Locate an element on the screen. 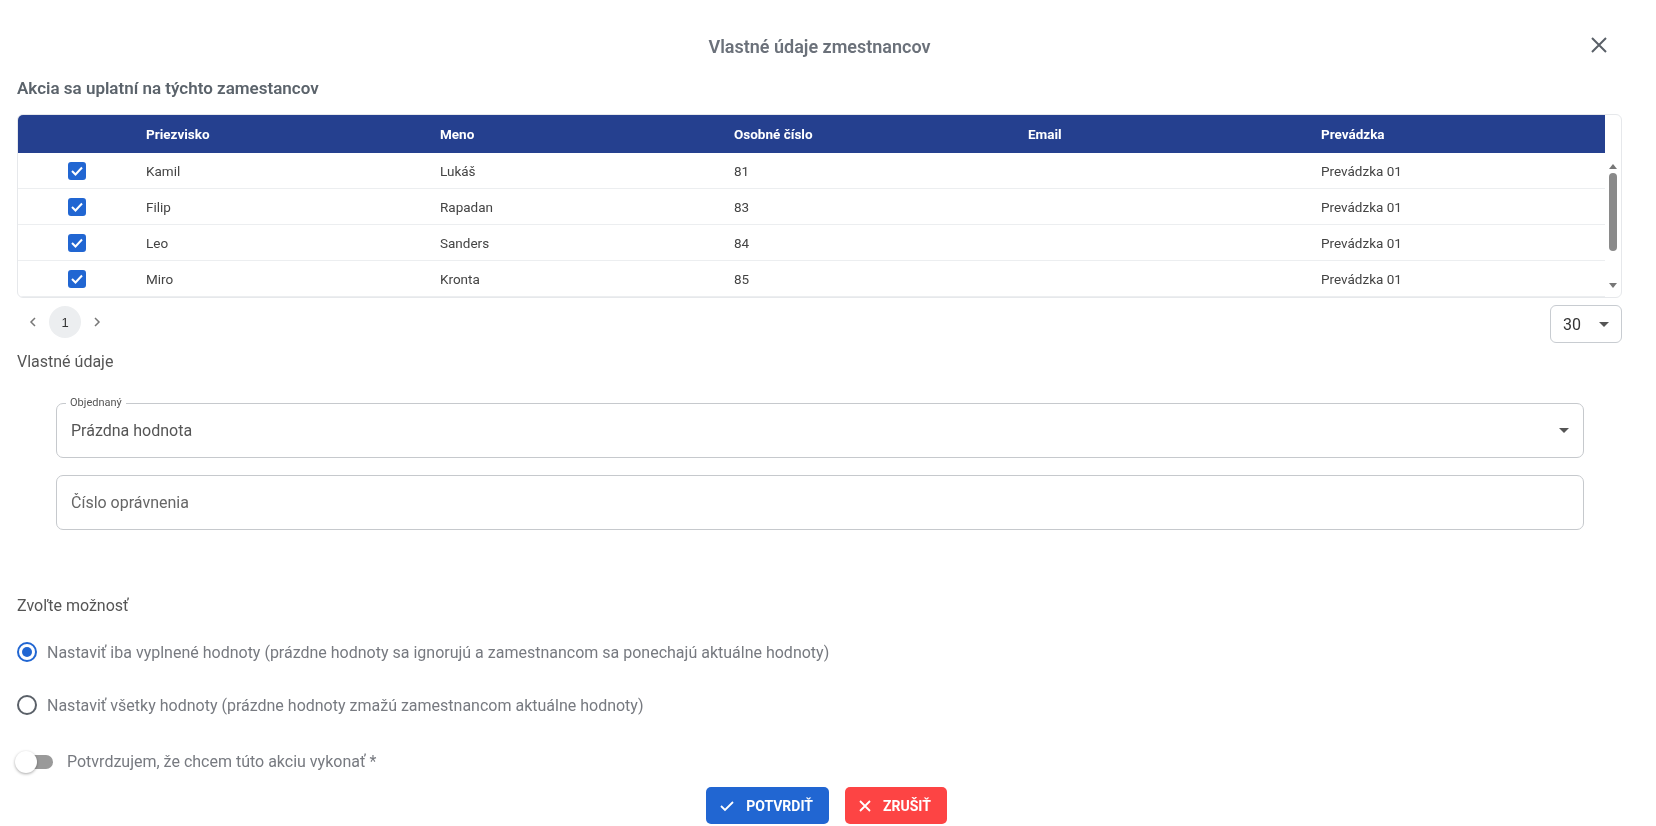 The height and width of the screenshot is (826, 1656). section-heading: Akcia sa uplatní na týchto zamestancov is located at coordinates (168, 88).